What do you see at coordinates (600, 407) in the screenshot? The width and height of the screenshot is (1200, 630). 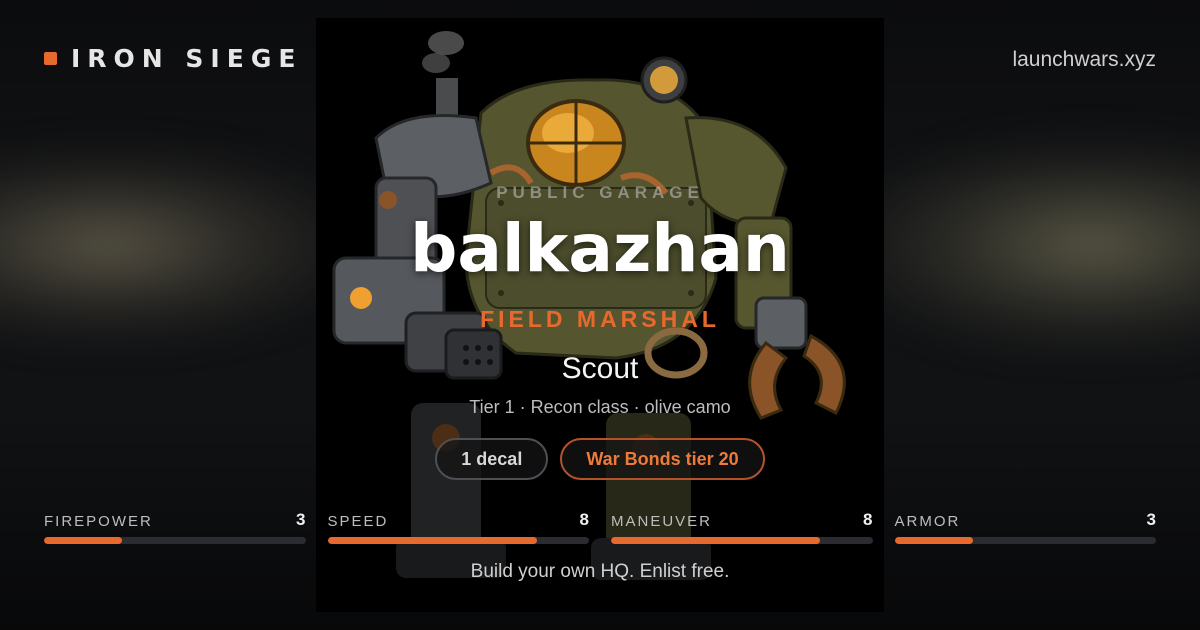 I see `mech-meta: Tier 1 · Recon class · olive camo` at bounding box center [600, 407].